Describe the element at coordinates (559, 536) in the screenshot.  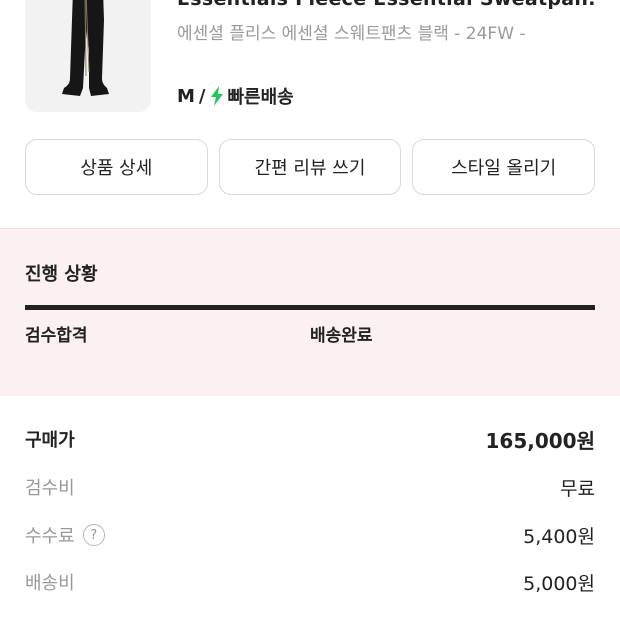
I see `commission-value: 5,400원` at that location.